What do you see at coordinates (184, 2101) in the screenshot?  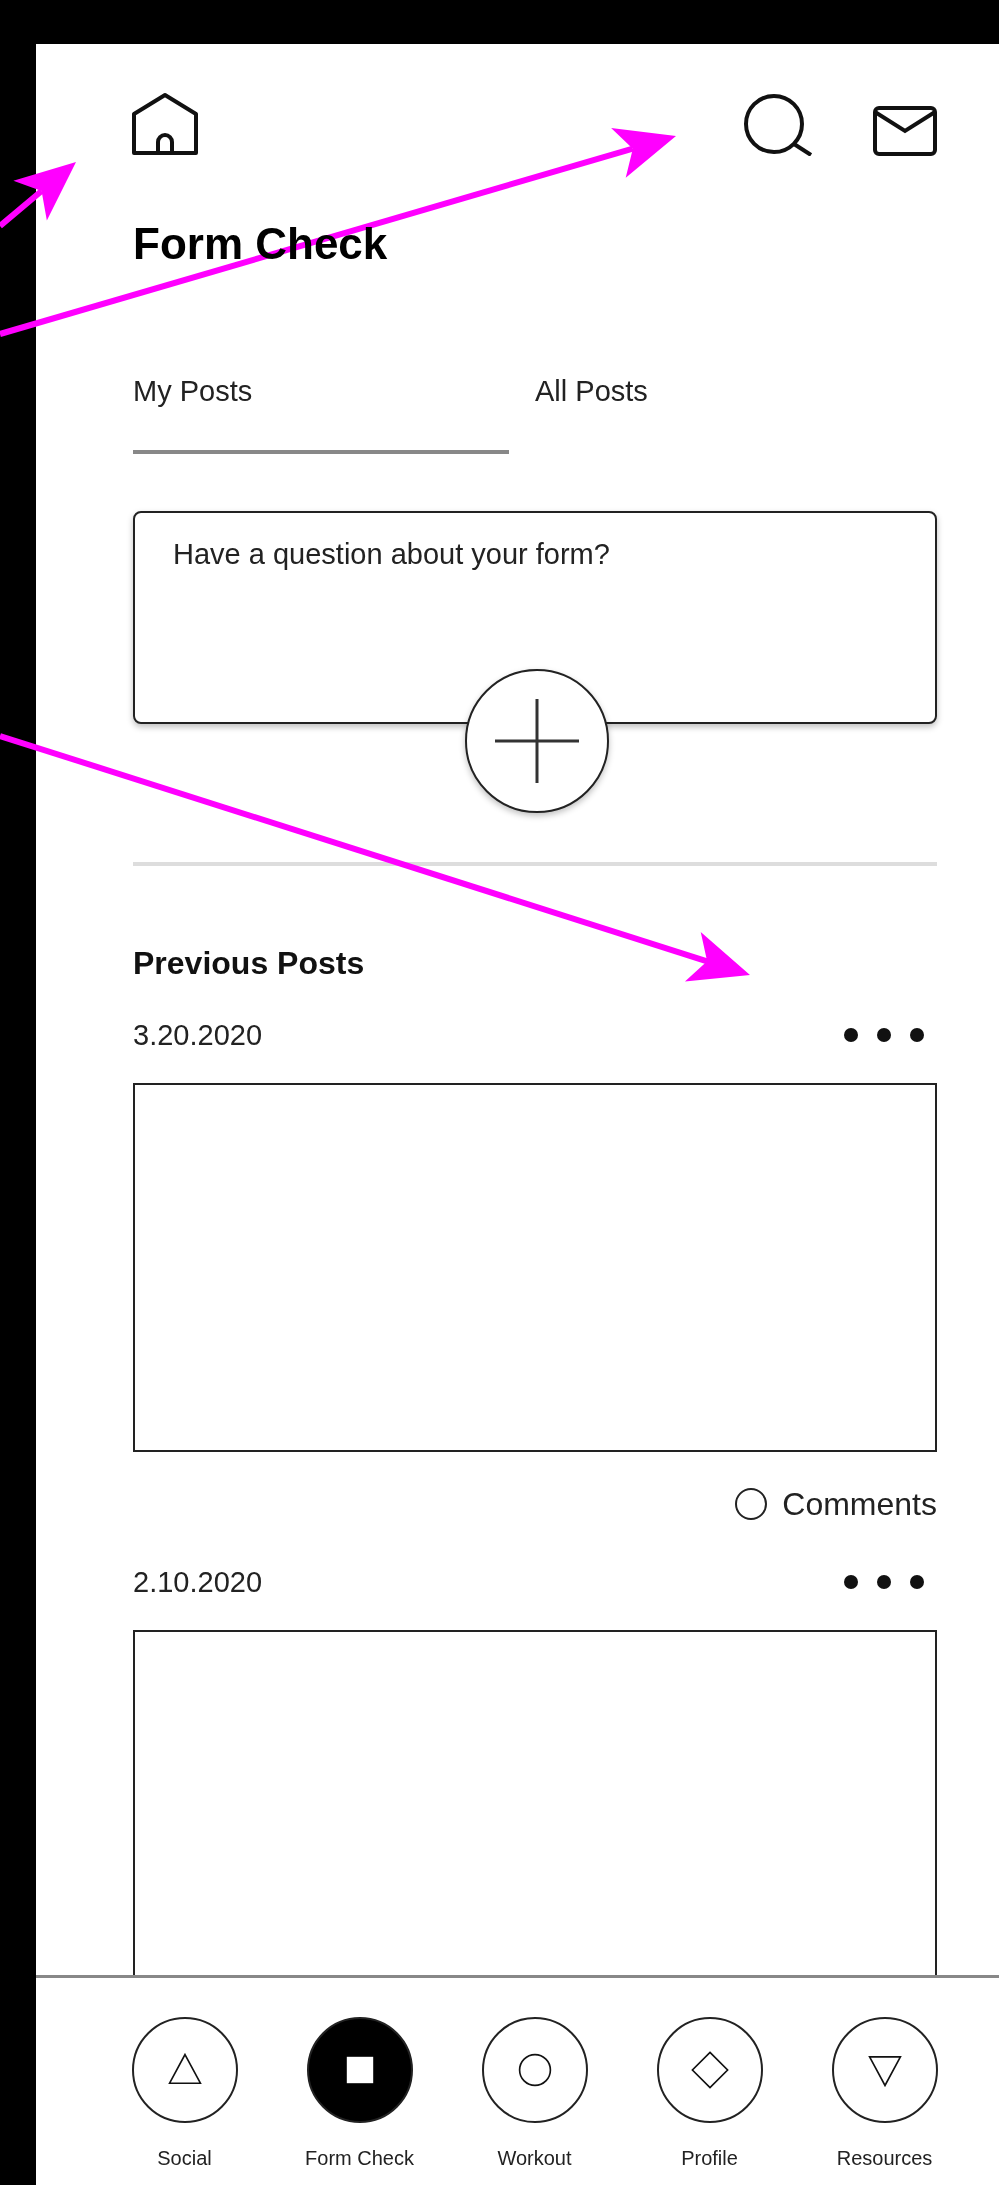 I see `nav-item: Social` at bounding box center [184, 2101].